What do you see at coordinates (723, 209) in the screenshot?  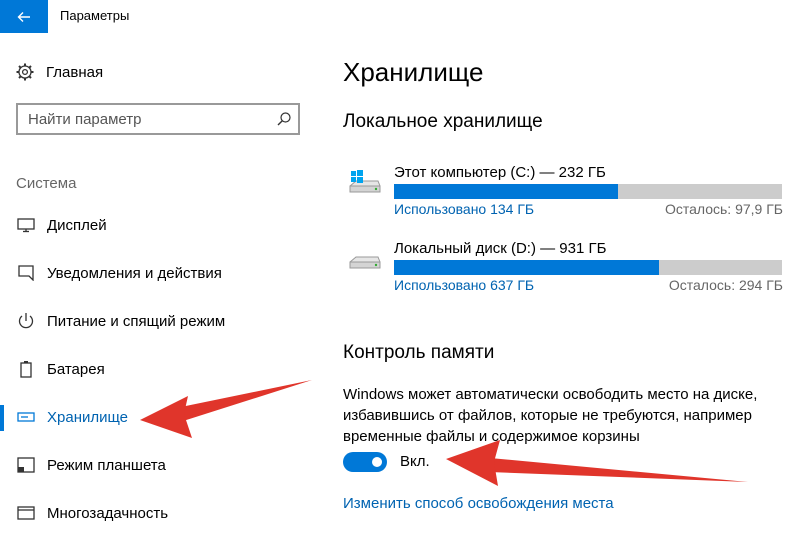 I see `drive-free-space: Осталось: 97,9 ГБ` at bounding box center [723, 209].